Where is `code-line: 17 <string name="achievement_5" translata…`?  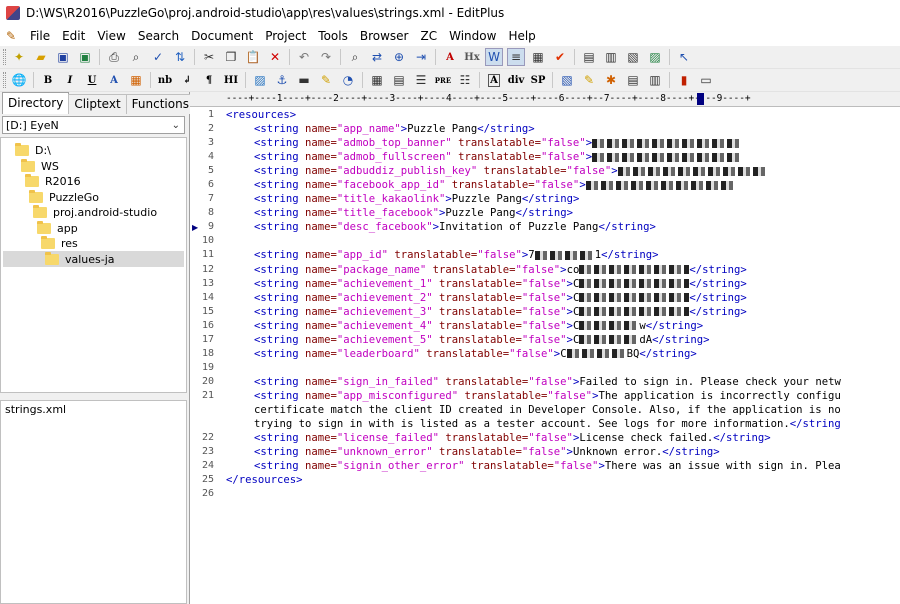
code-line: 17 <string name="achievement_5" translata… is located at coordinates (545, 340).